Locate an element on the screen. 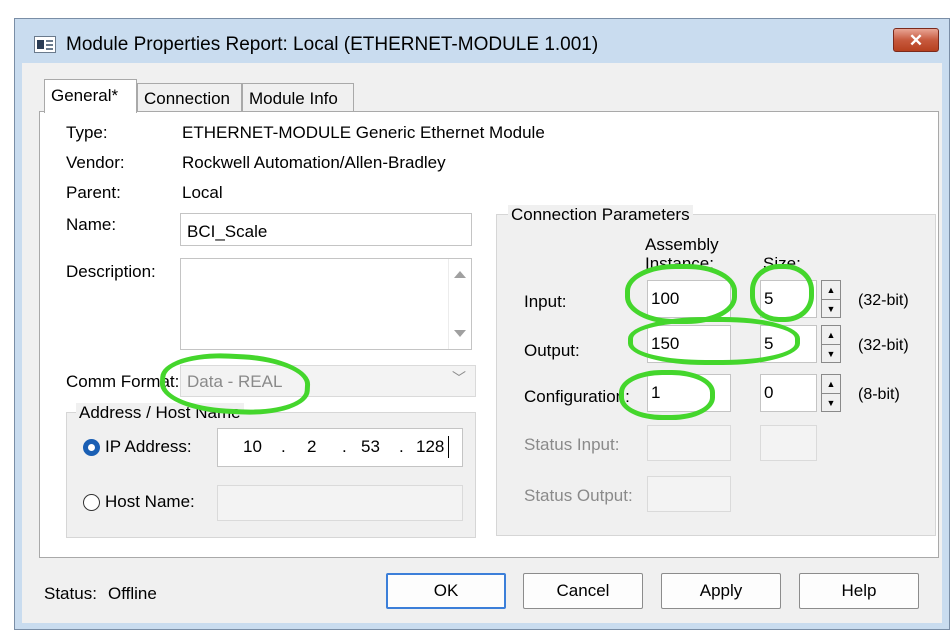 This screenshot has height=630, width=950. apply-button: Apply is located at coordinates (721, 591).